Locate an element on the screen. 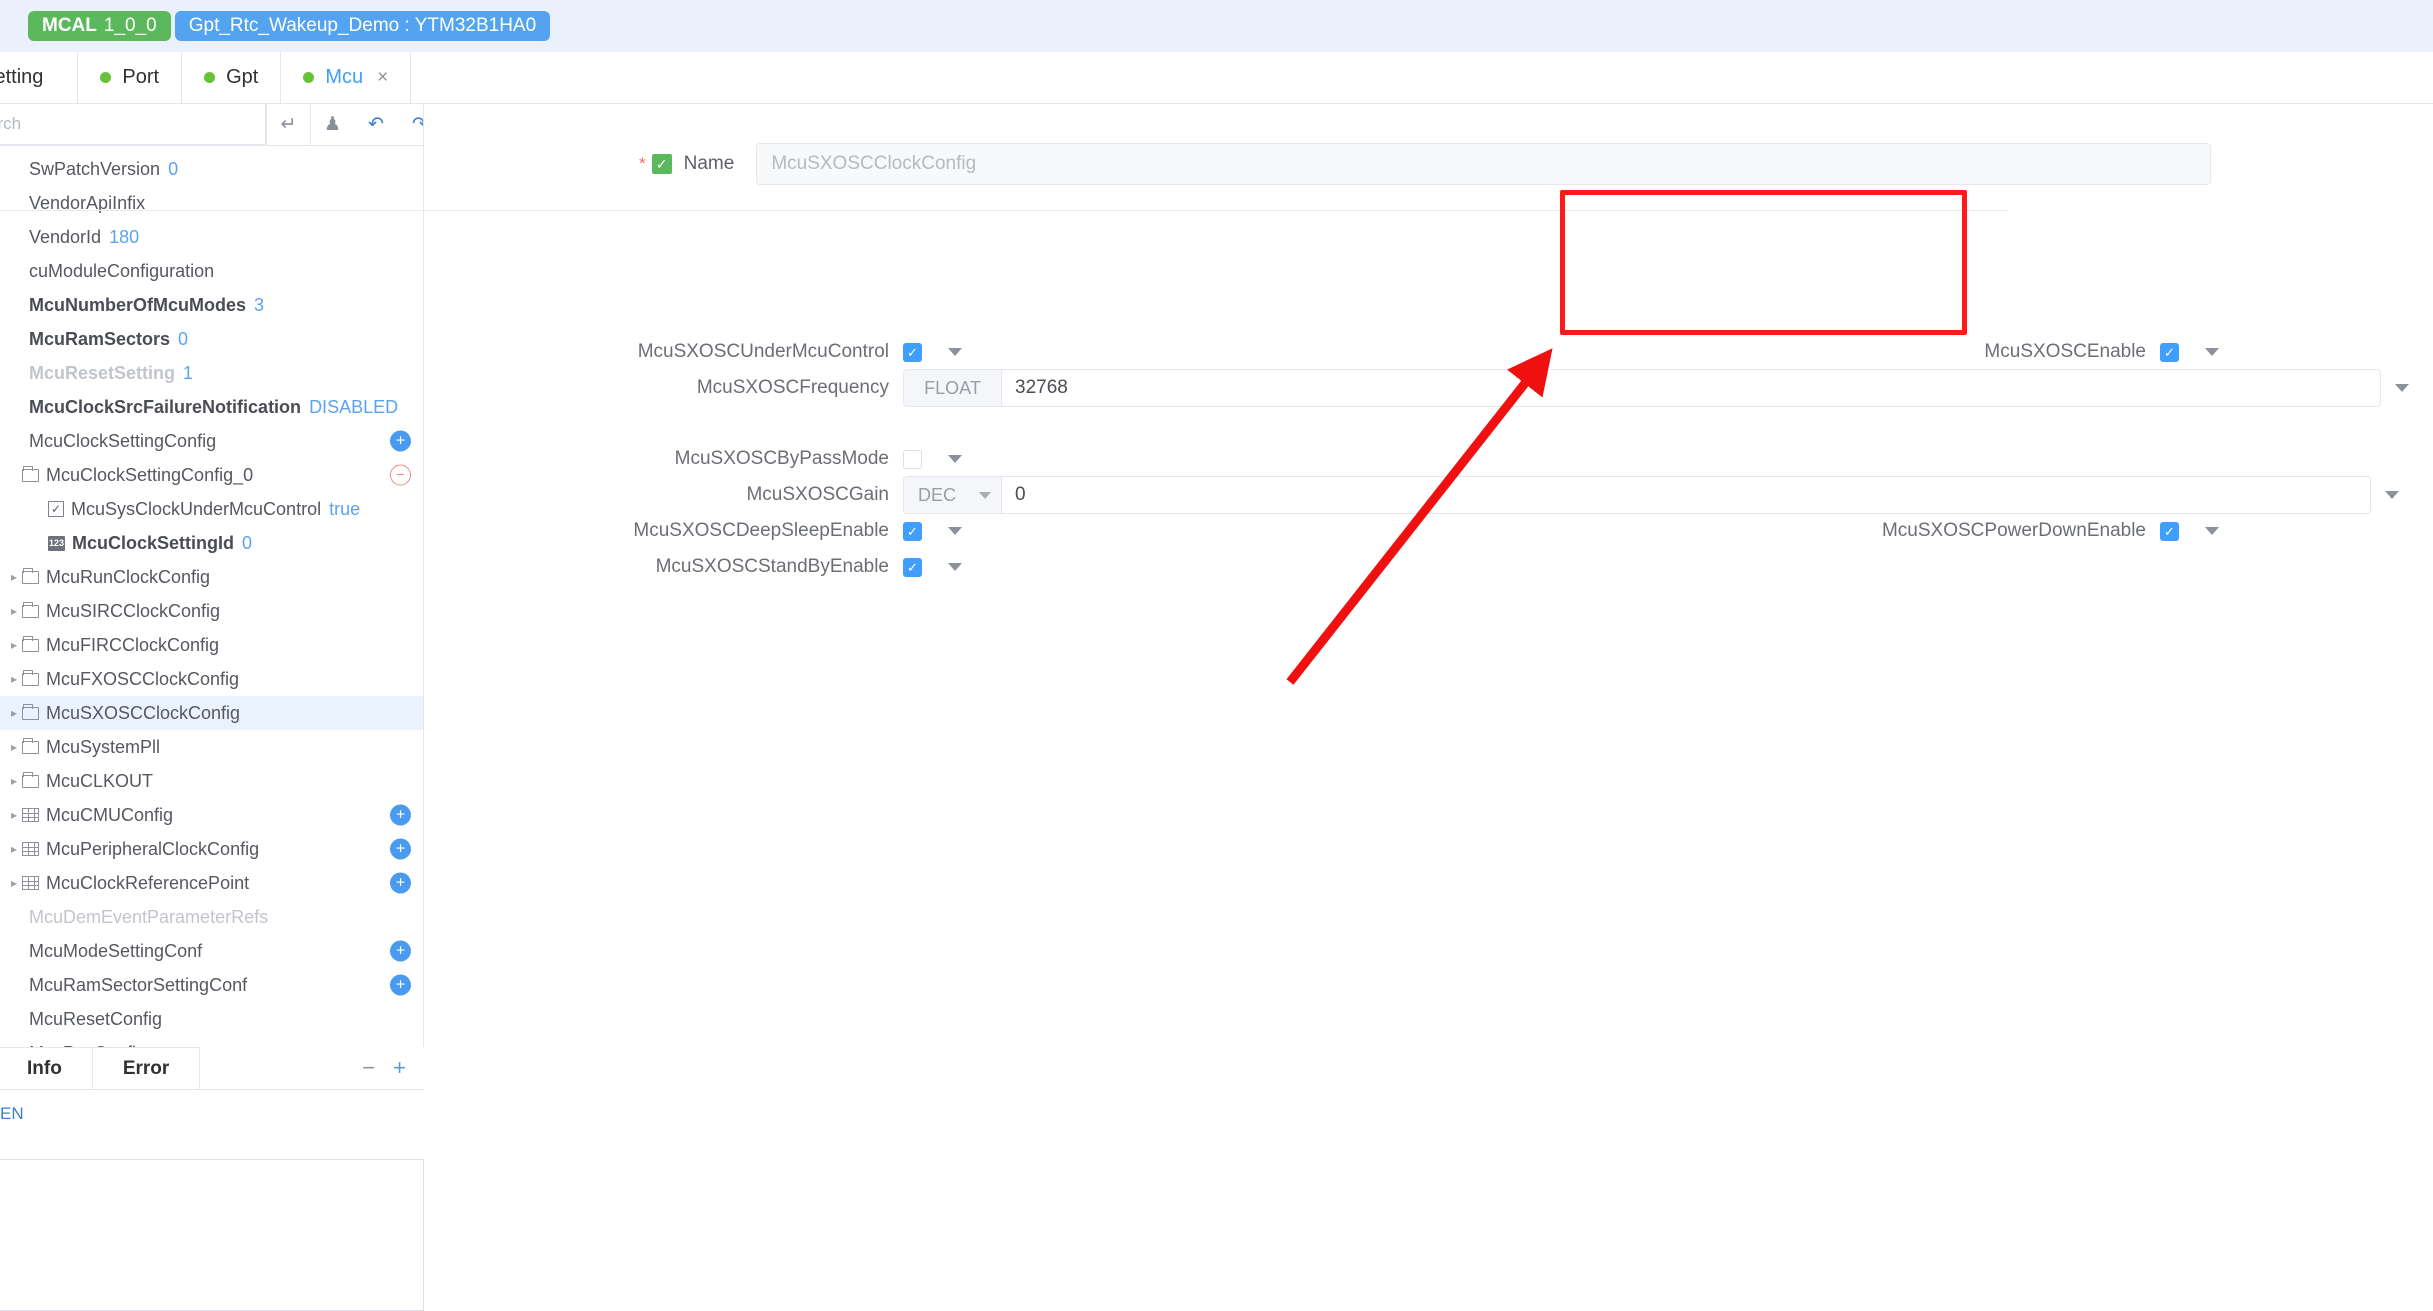  tree-item-label: VendorId is located at coordinates (65, 236).